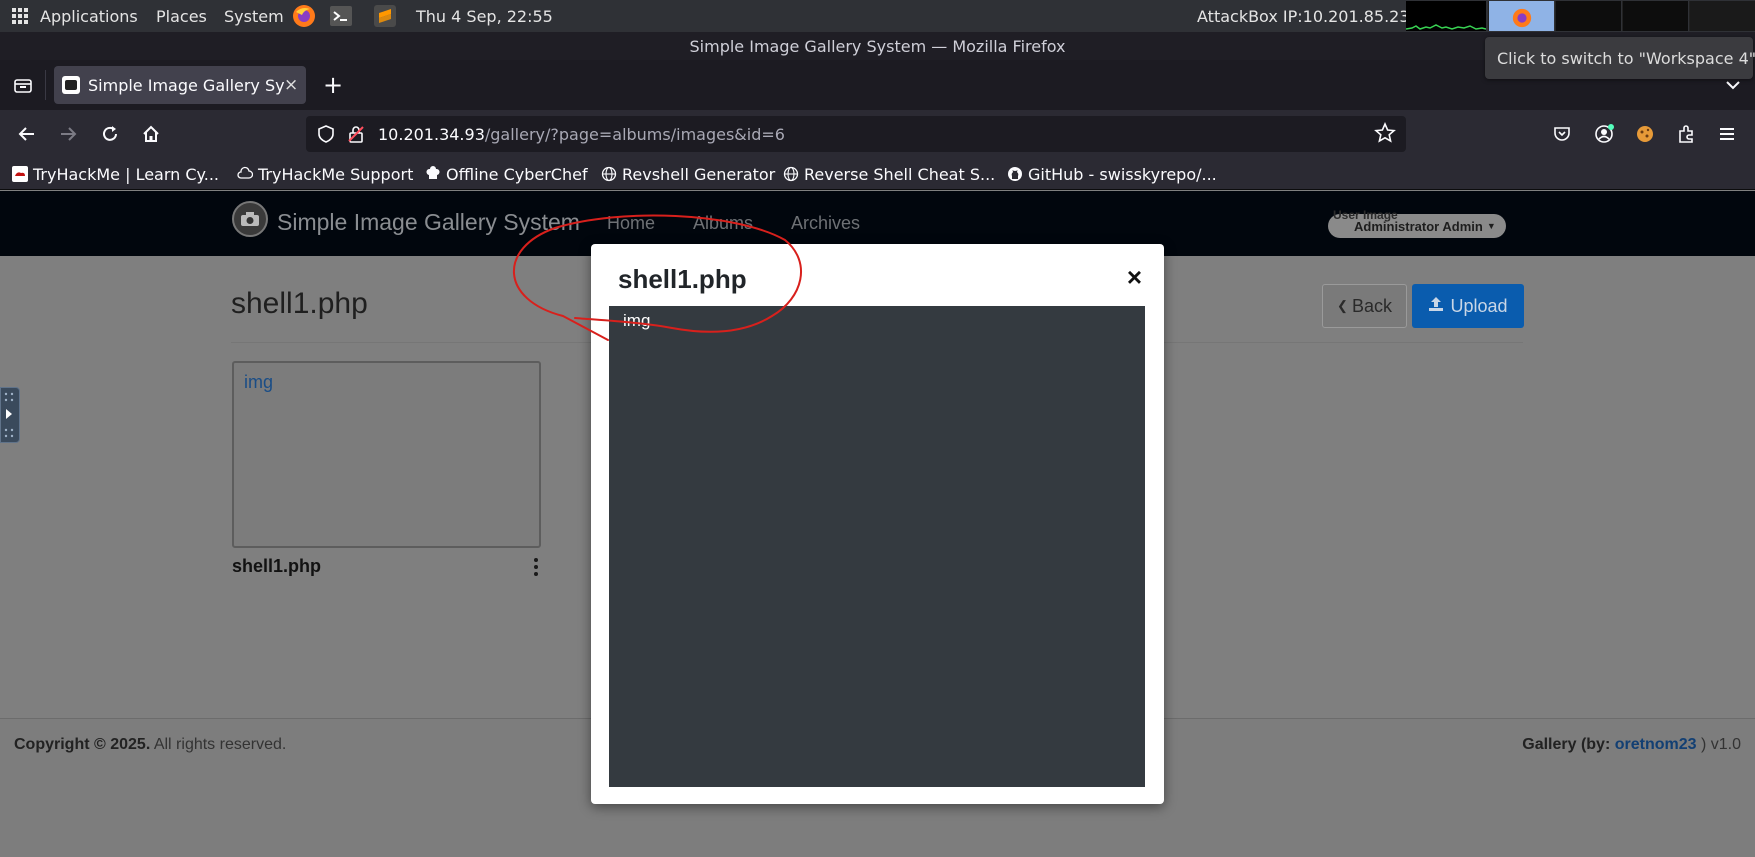 Image resolution: width=1755 pixels, height=857 pixels. I want to click on tab-close-icon: ×, so click(291, 85).